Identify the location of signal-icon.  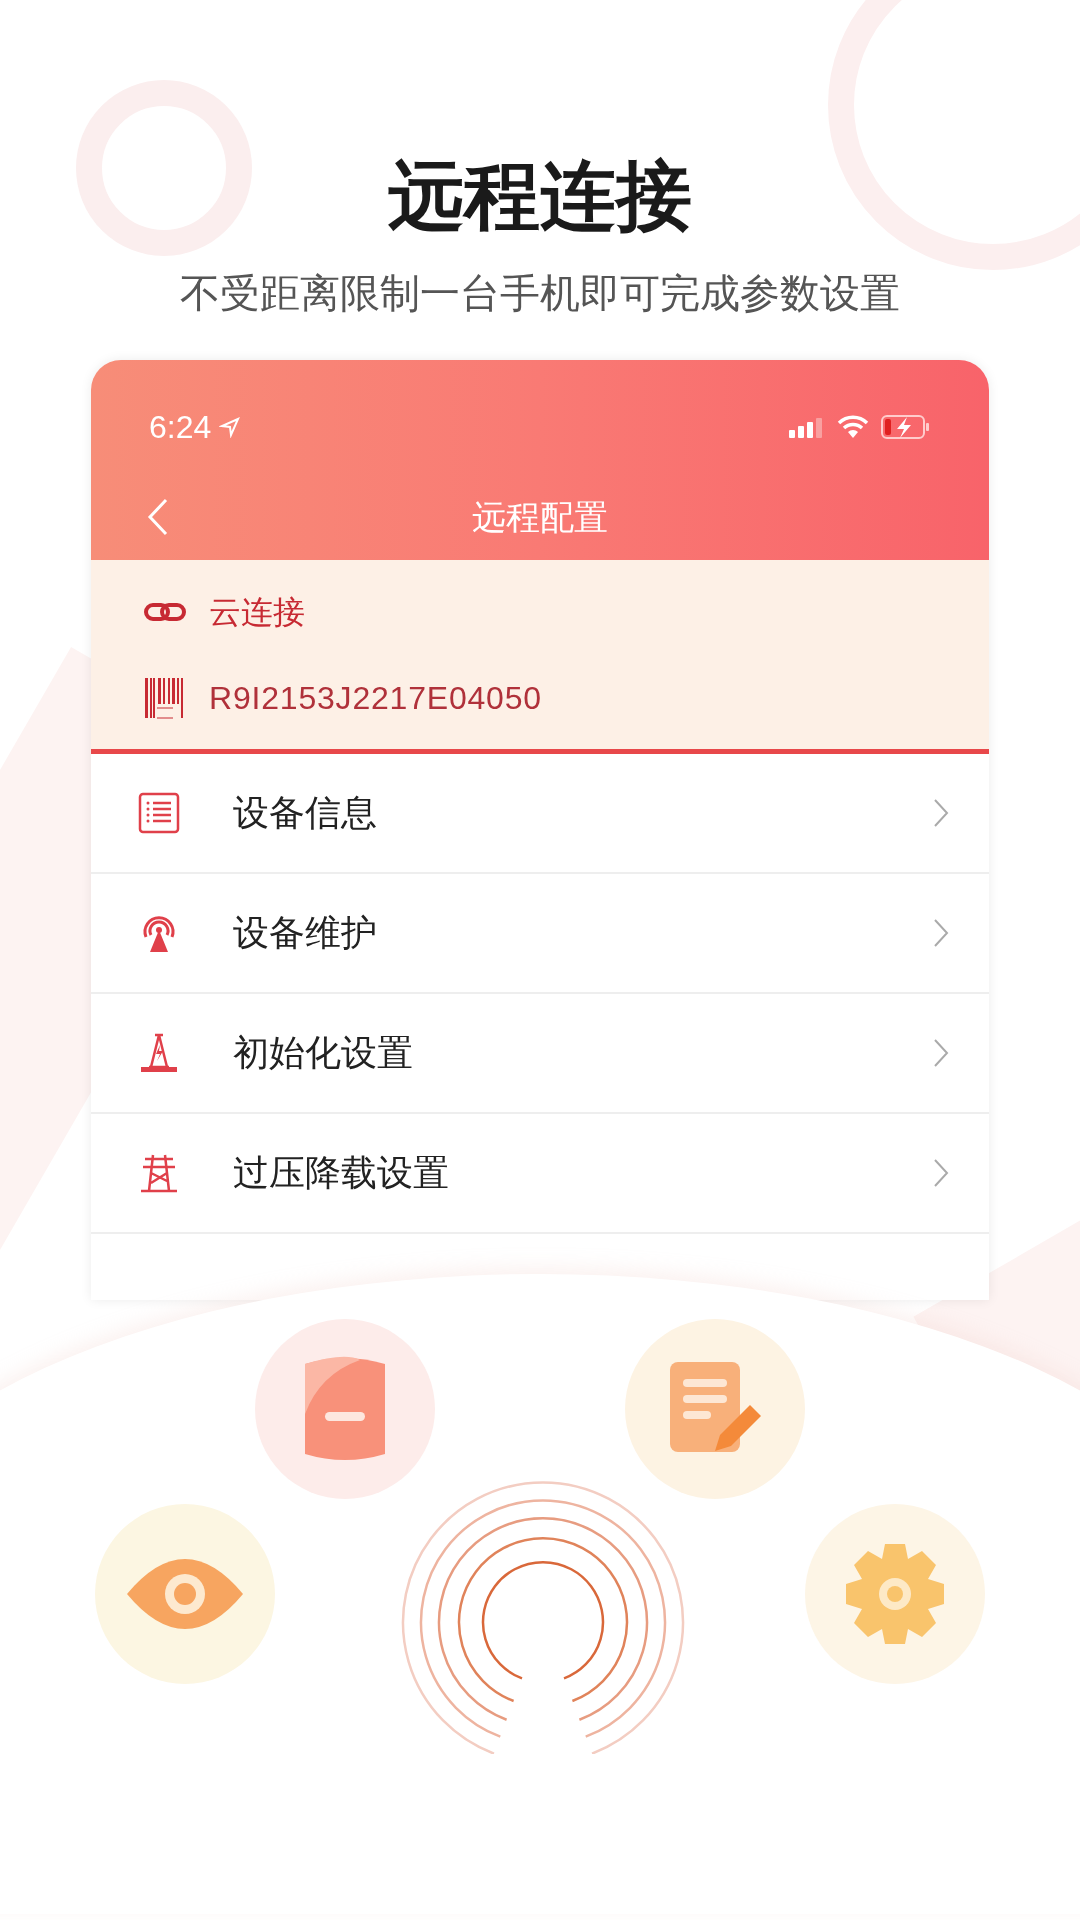
(807, 427).